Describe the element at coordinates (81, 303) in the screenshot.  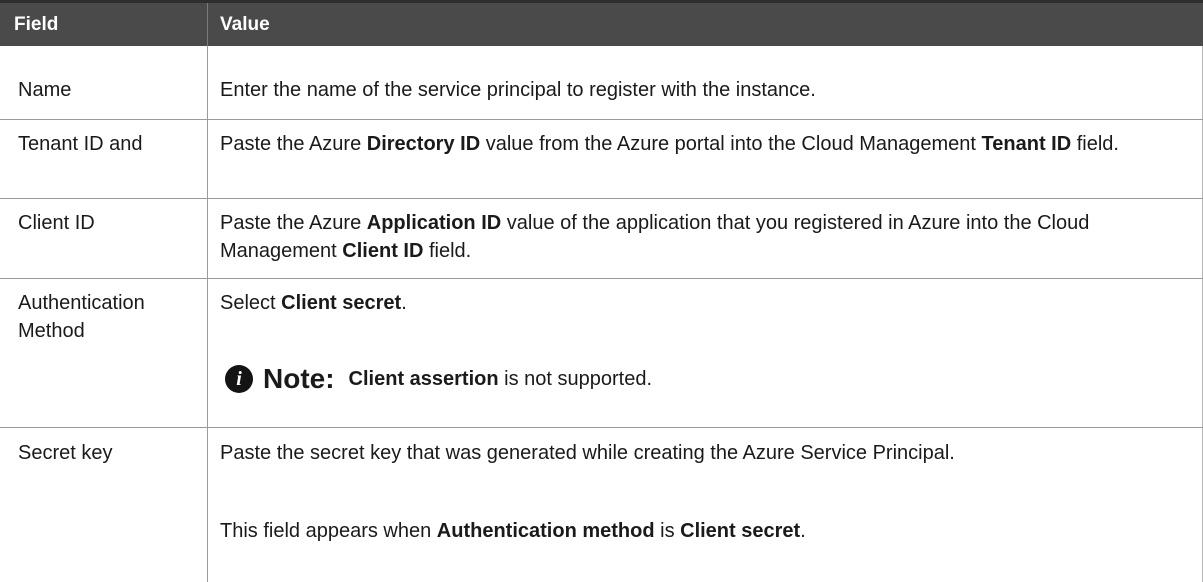
I see `row-auth-field-line1: Authentication` at that location.